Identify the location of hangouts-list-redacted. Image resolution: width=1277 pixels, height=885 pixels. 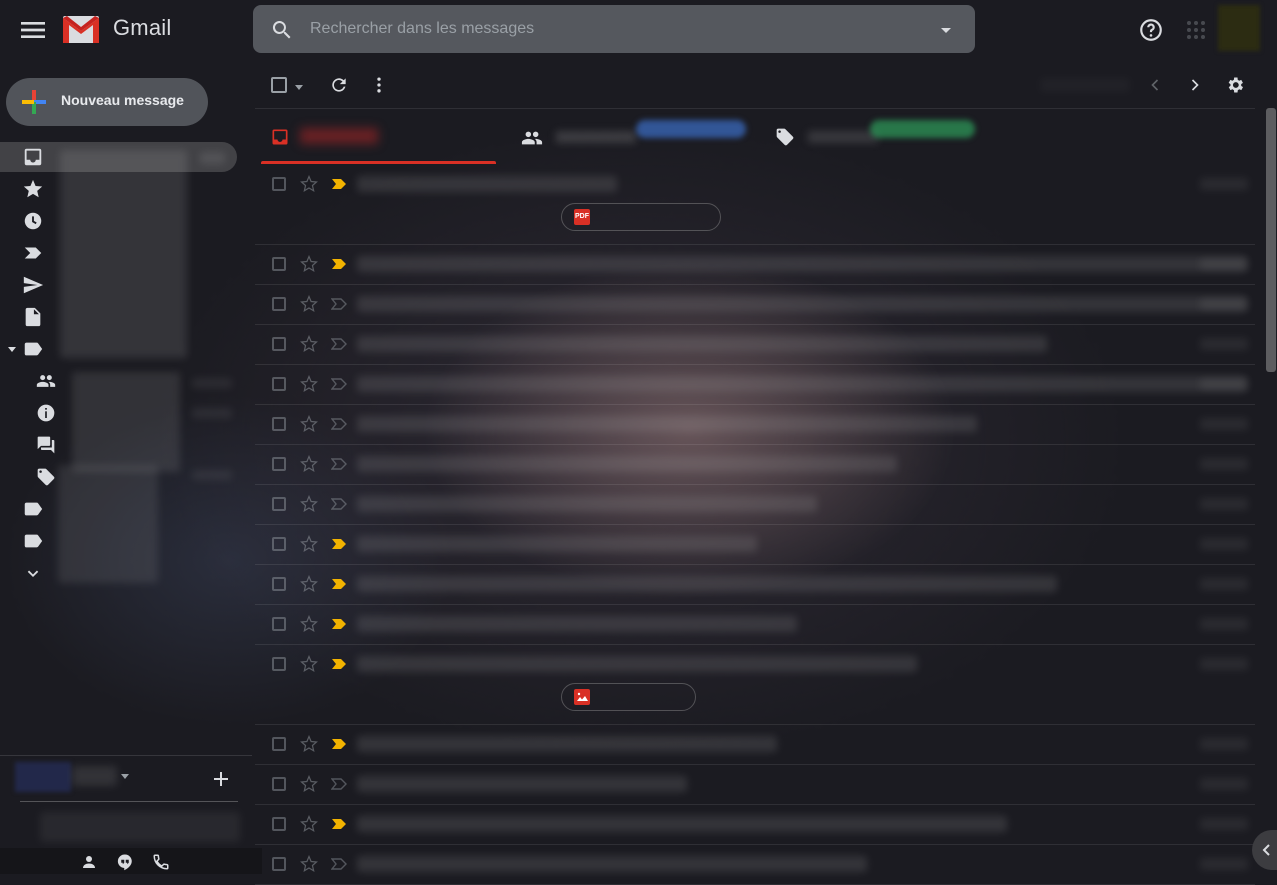
(140, 827).